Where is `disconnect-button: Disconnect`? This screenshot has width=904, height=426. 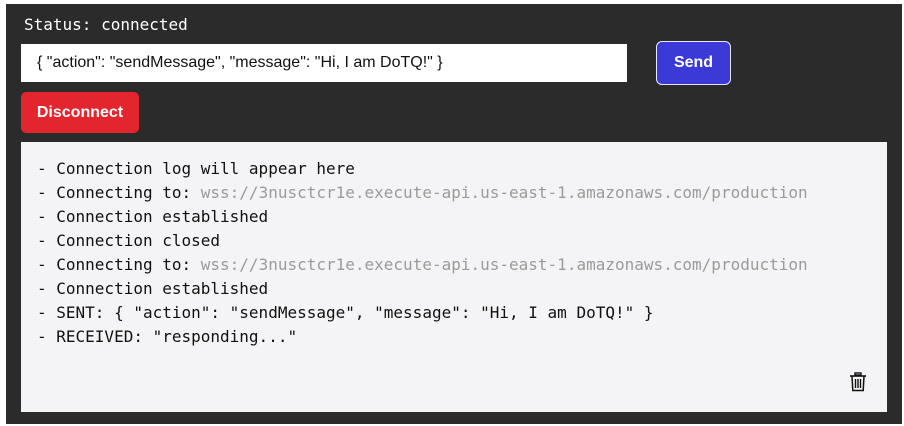 disconnect-button: Disconnect is located at coordinates (80, 112).